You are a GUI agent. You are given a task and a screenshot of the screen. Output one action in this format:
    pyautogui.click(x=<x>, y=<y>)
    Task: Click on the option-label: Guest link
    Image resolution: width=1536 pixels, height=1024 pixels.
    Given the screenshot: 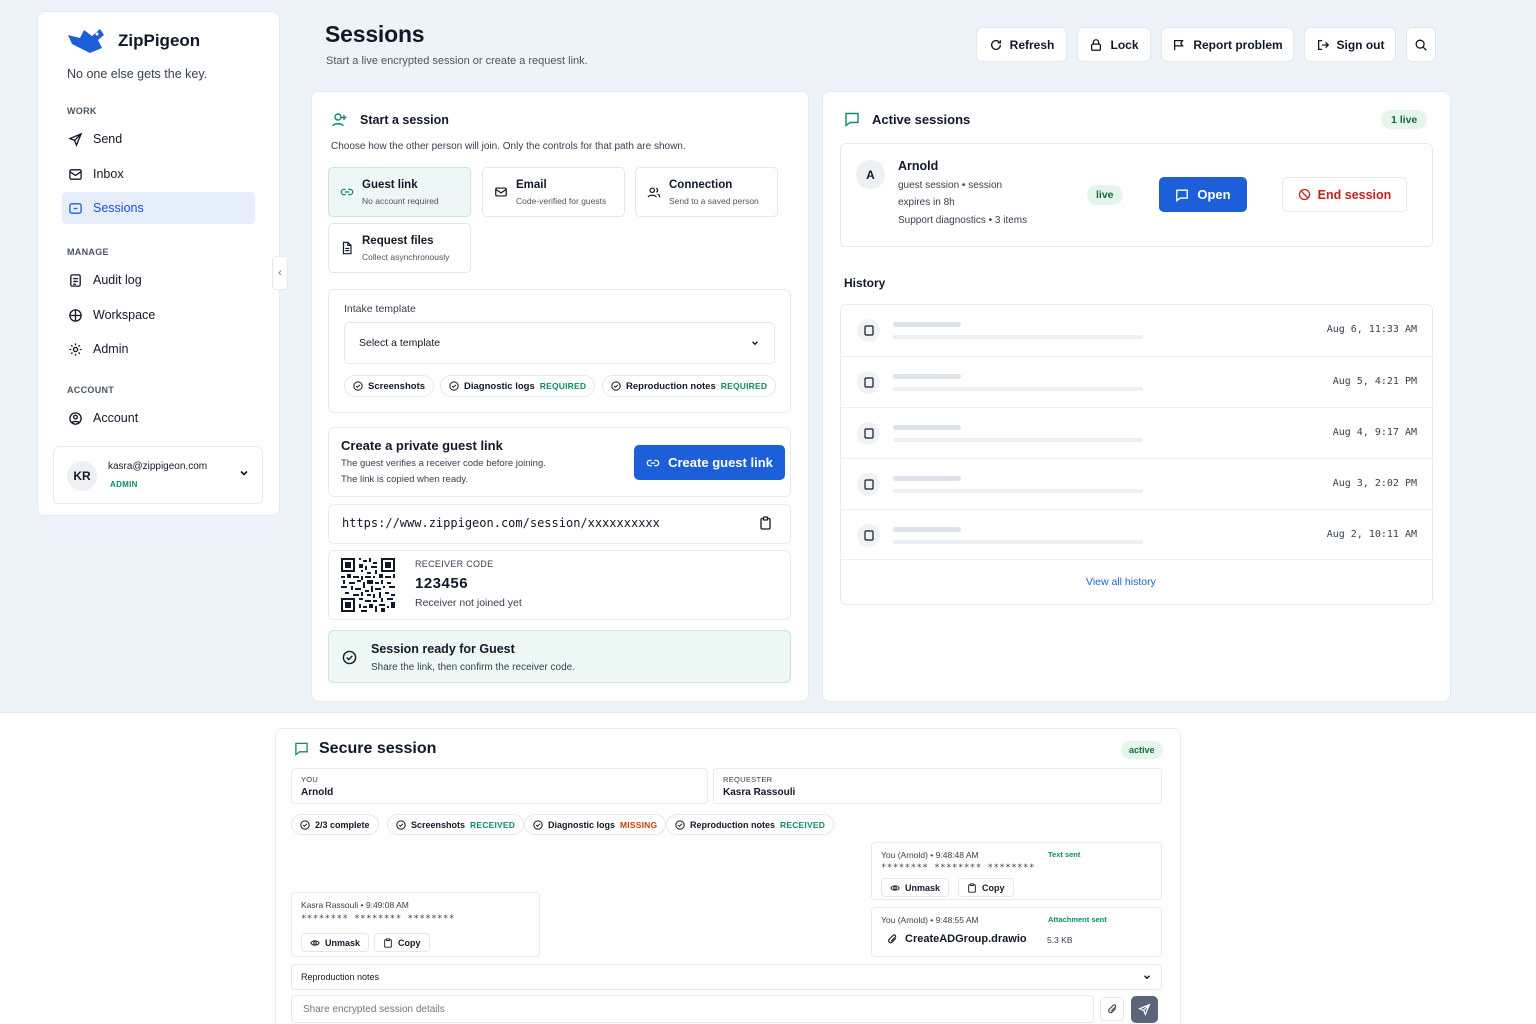 What is the action you would take?
    pyautogui.click(x=390, y=185)
    